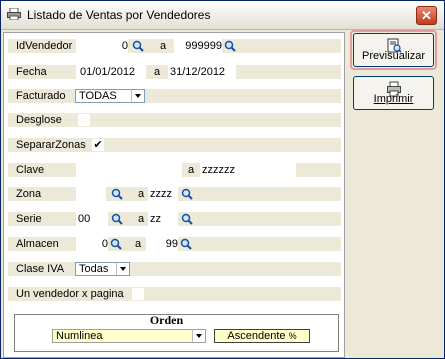 Image resolution: width=445 pixels, height=359 pixels. What do you see at coordinates (44, 46) in the screenshot?
I see `idvendedor-label: IdVendedor` at bounding box center [44, 46].